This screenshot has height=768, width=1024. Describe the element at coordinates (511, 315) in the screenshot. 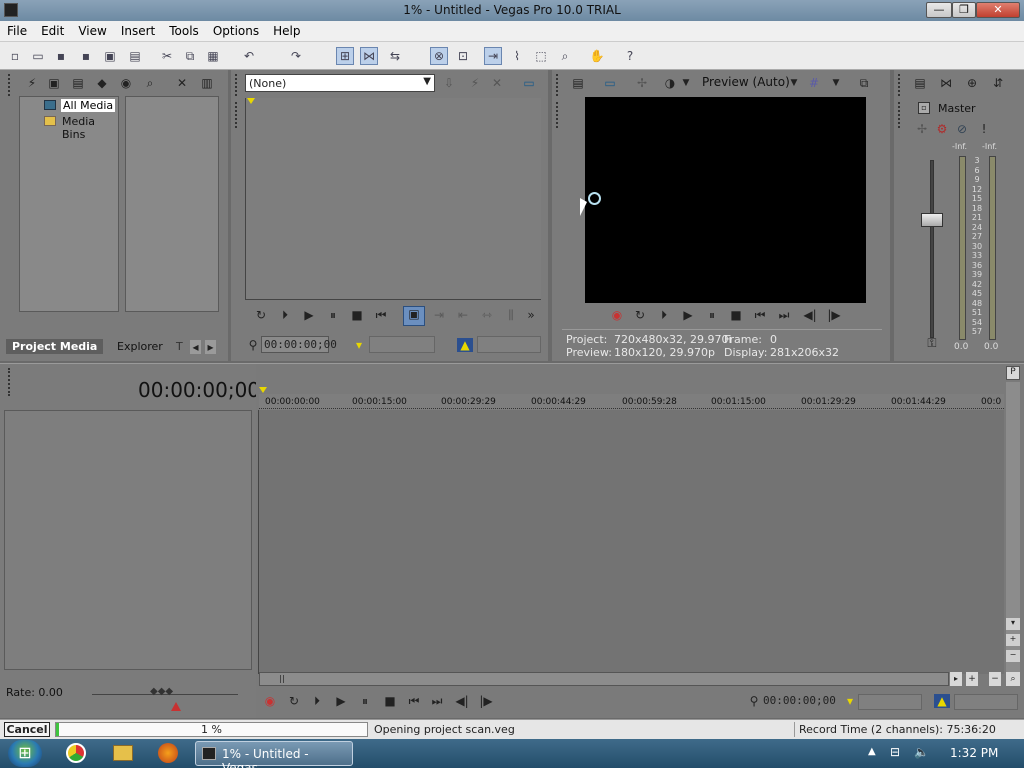

I see `fit-to-fill-icon: ⫼` at that location.